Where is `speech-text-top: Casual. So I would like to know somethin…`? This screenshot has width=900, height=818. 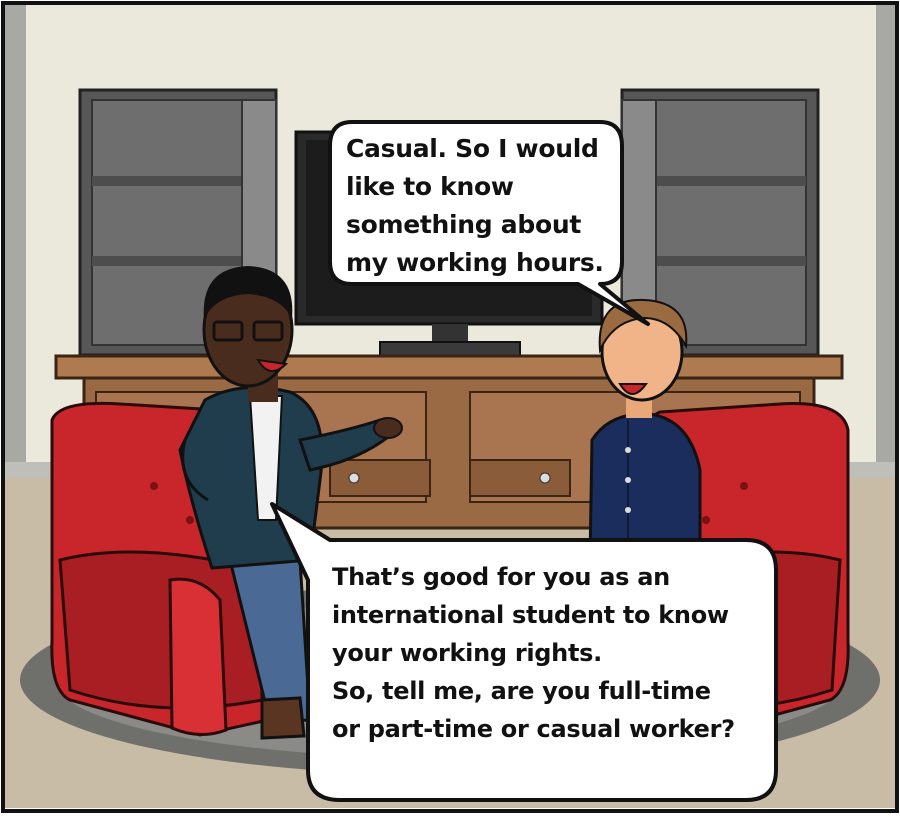
speech-text-top: Casual. So I would like to know somethin… is located at coordinates (475, 205).